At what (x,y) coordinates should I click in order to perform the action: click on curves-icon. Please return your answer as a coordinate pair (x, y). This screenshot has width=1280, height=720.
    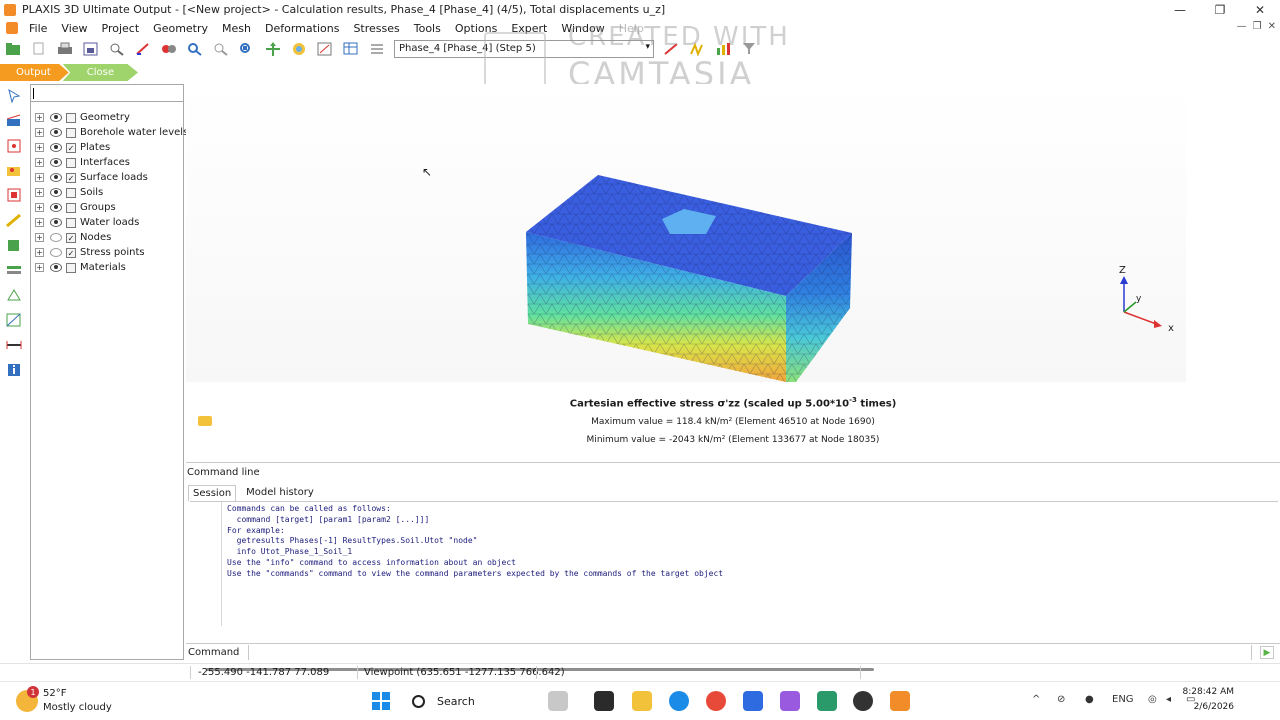
    Looking at the image, I should click on (697, 49).